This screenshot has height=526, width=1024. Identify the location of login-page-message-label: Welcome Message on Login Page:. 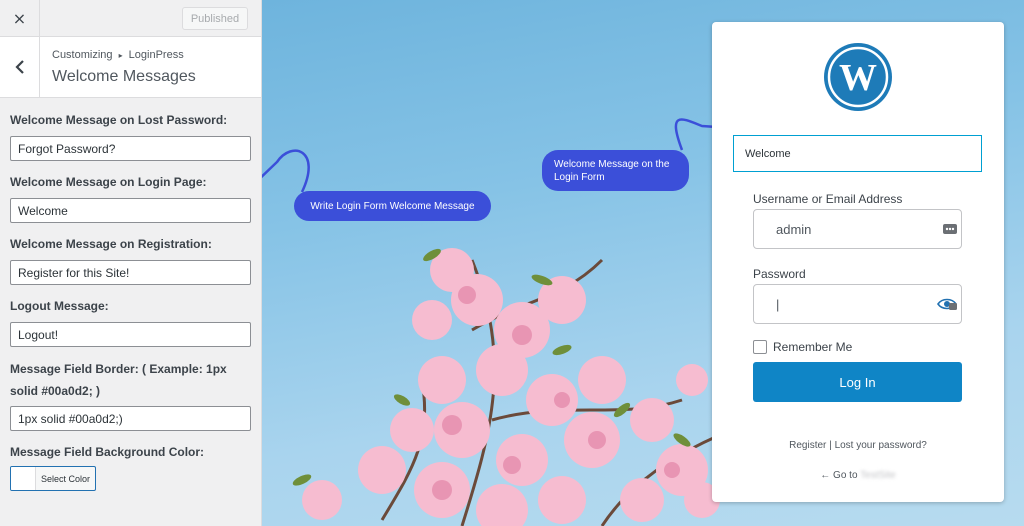
(108, 182).